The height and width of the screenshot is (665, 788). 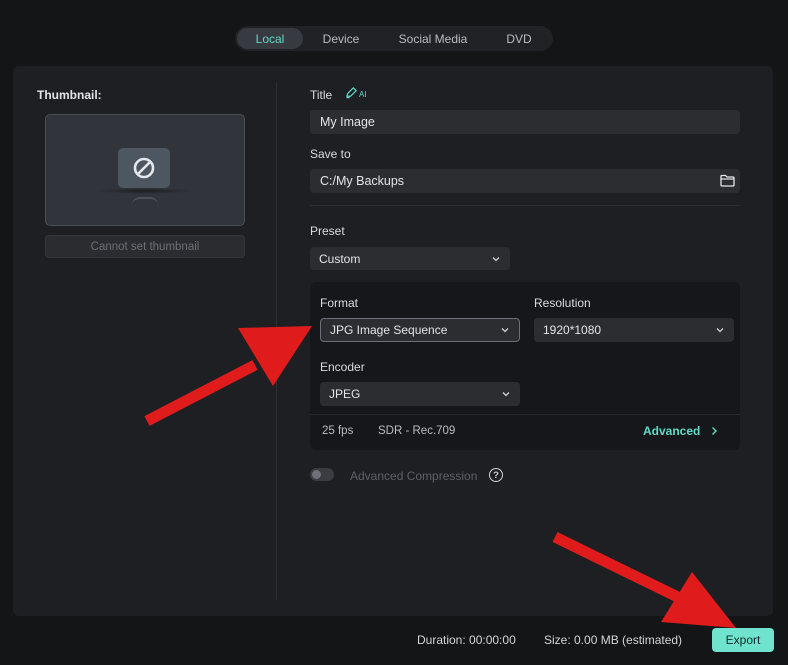 What do you see at coordinates (466, 640) in the screenshot?
I see `duration-label: Duration: 00:00:00` at bounding box center [466, 640].